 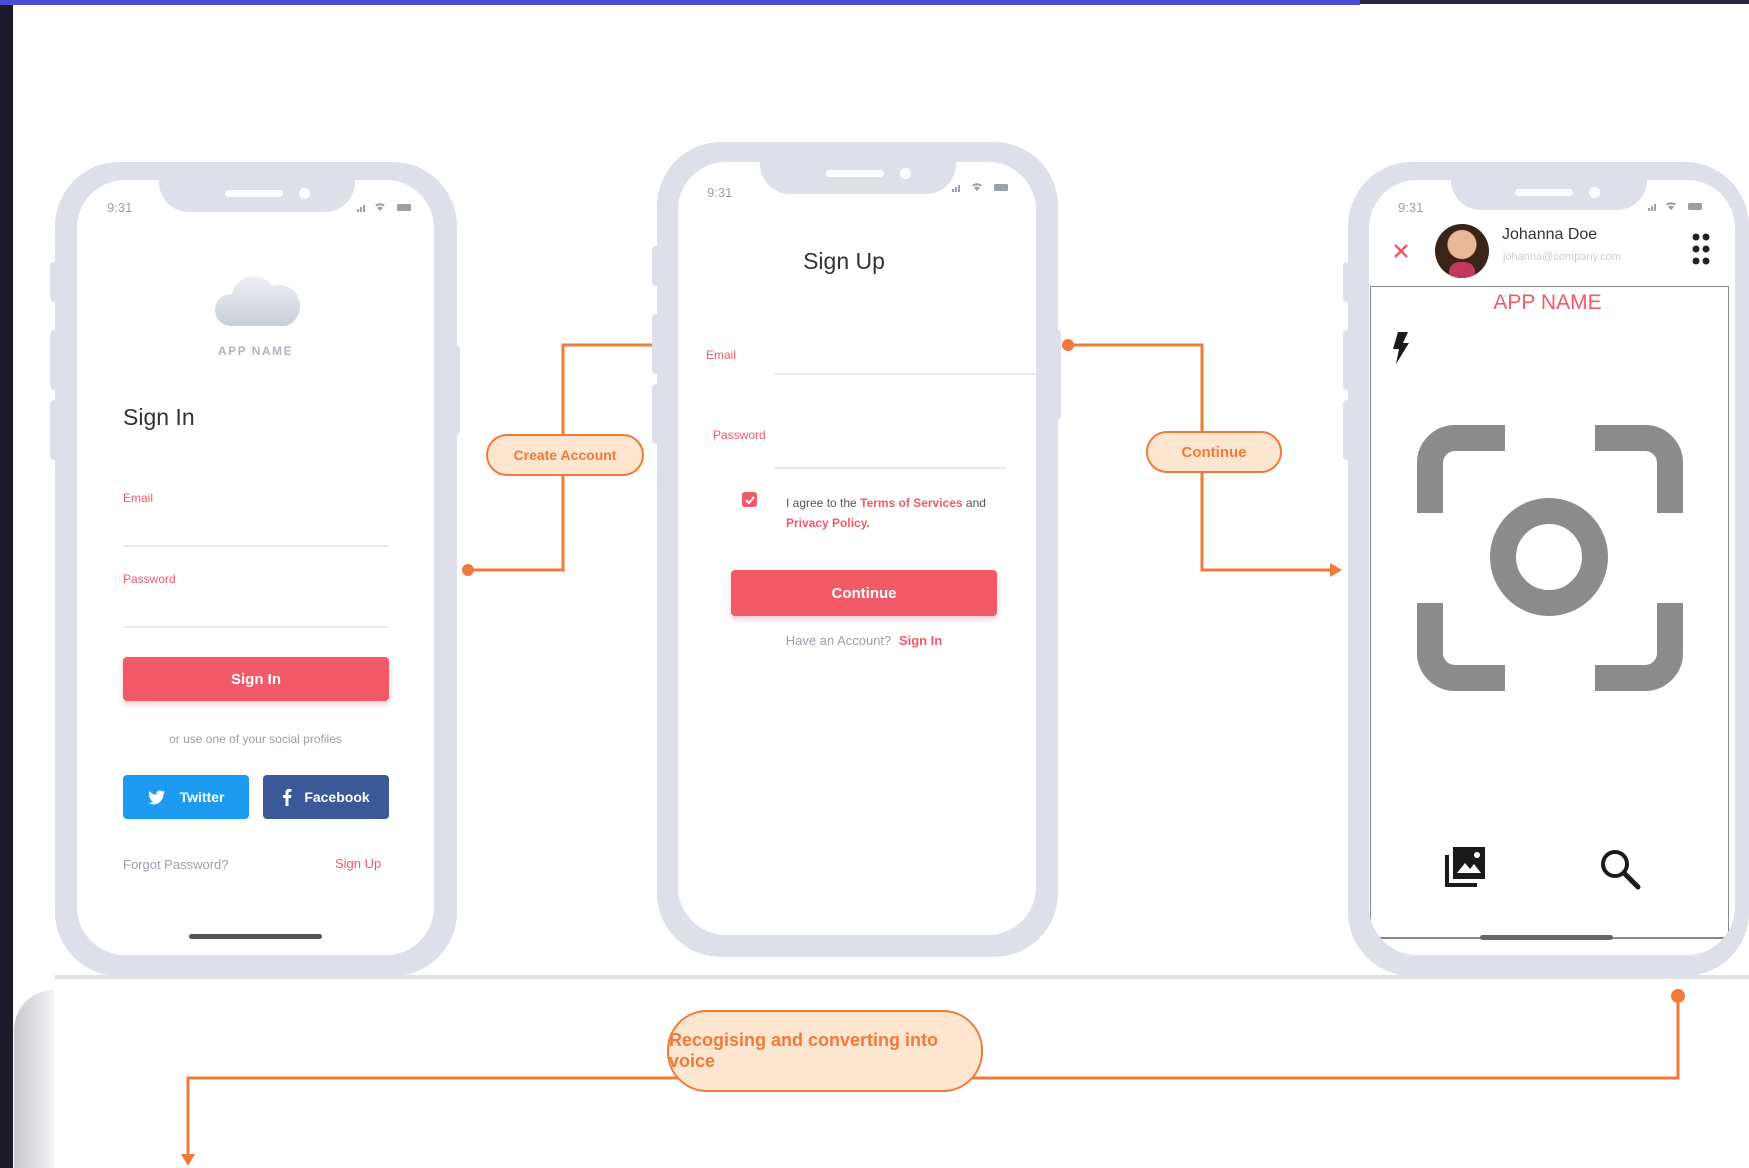 What do you see at coordinates (1214, 452) in the screenshot?
I see `continue-pill: Continue` at bounding box center [1214, 452].